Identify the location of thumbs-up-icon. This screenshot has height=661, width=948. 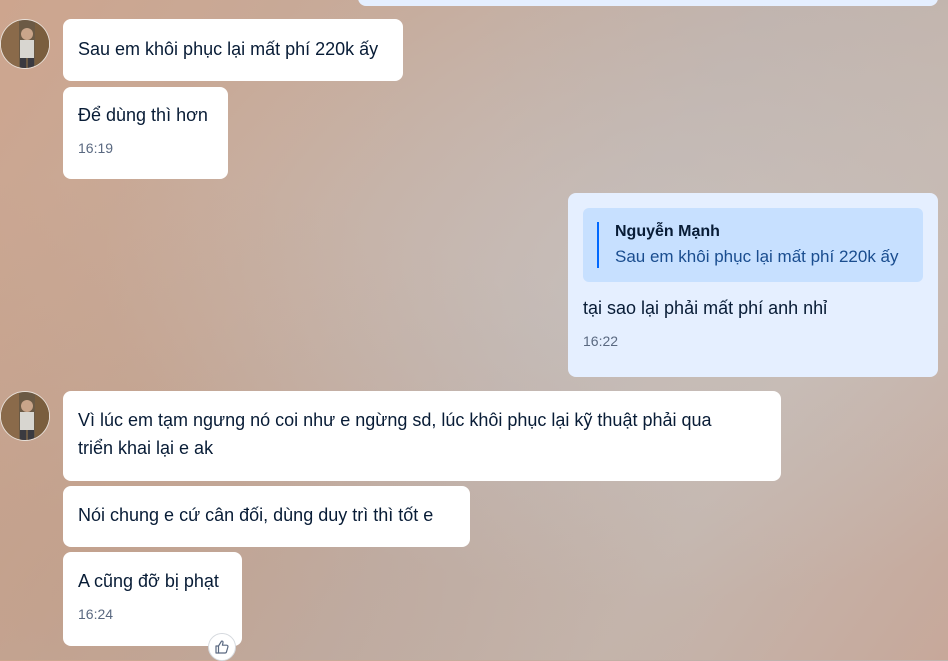
(222, 647).